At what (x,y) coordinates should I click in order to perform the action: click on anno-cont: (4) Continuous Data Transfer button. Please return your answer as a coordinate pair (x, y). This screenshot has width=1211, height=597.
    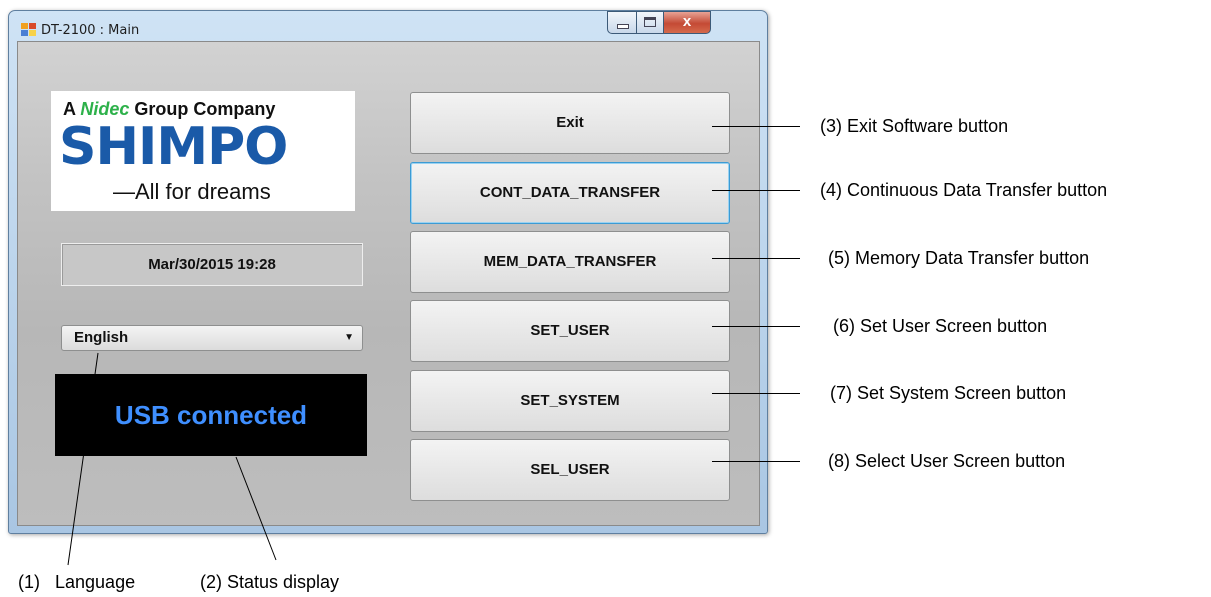
    Looking at the image, I should click on (964, 190).